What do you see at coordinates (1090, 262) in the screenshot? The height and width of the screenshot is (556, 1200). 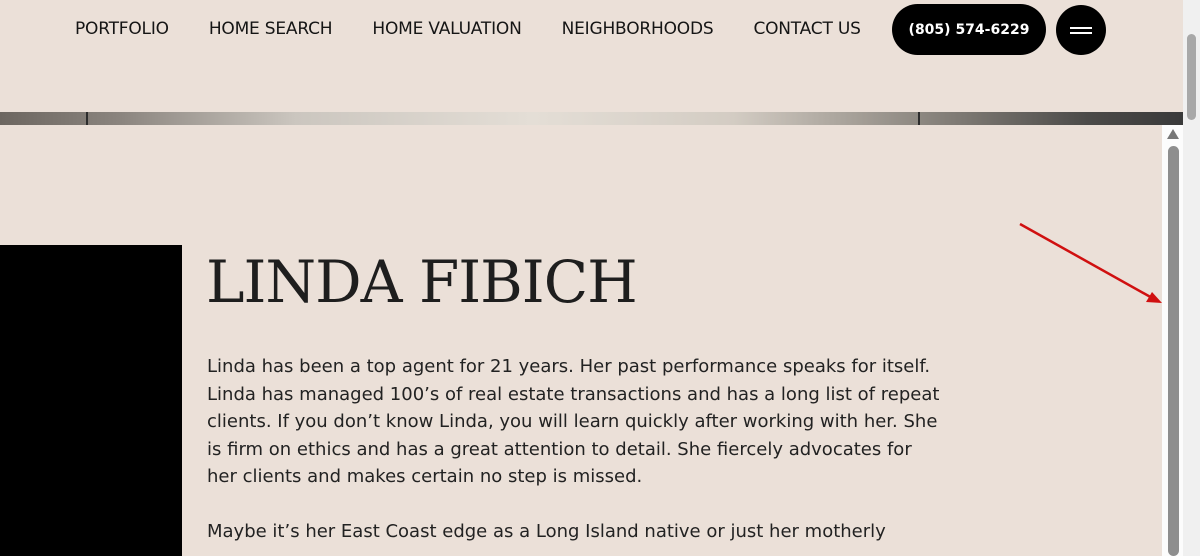 I see `annotation-arrow-icon` at bounding box center [1090, 262].